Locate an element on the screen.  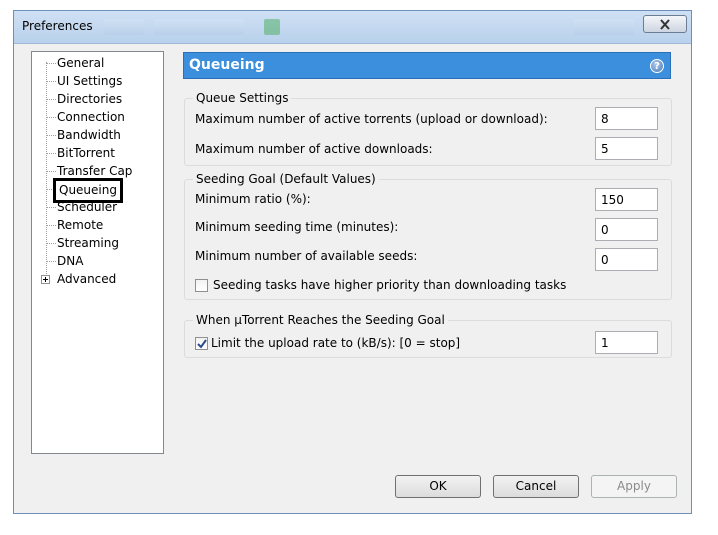
sidebar-item-label: BitTorrent is located at coordinates (86, 153).